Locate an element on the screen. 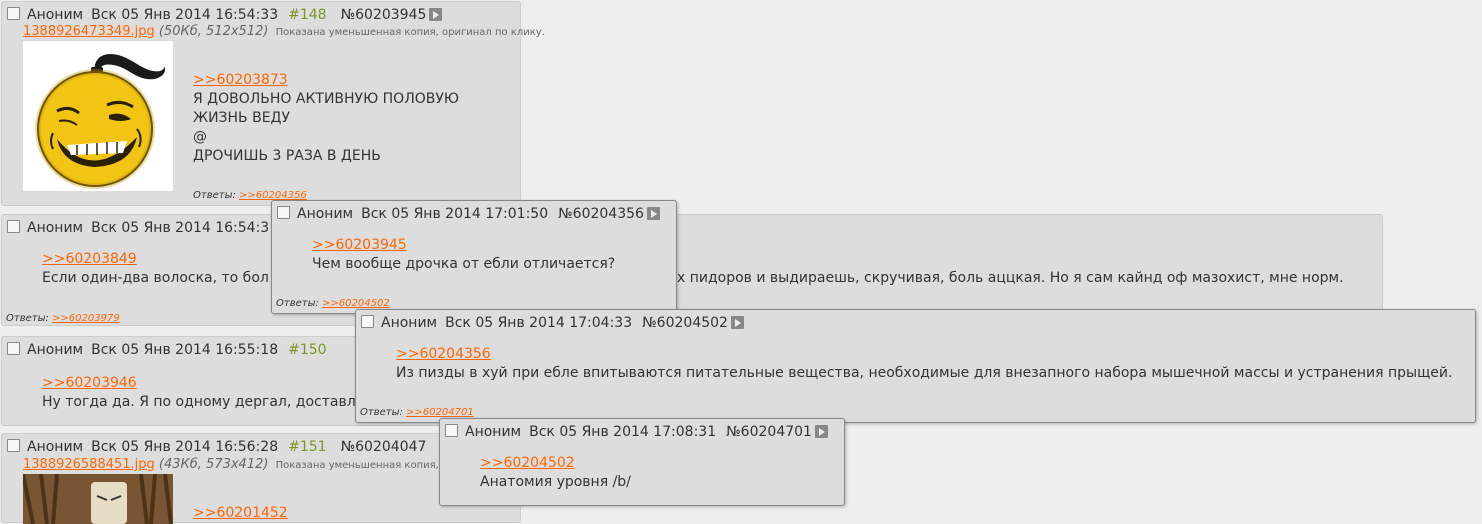 This screenshot has height=524, width=1482. replies-section: Ответы: >>60204502 is located at coordinates (333, 303).